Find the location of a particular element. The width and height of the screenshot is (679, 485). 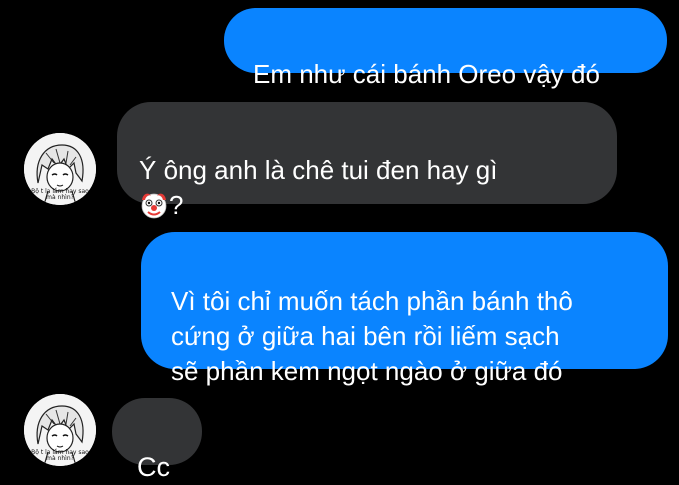

outgoing-message: Em như cái bánh Oreo vậy đó is located at coordinates (445, 48).